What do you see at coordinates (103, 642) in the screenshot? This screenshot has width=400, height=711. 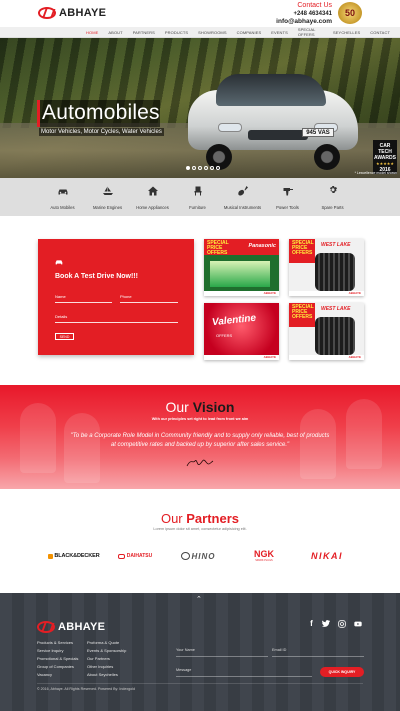 I see `footer-link: Proforma & Quote` at bounding box center [103, 642].